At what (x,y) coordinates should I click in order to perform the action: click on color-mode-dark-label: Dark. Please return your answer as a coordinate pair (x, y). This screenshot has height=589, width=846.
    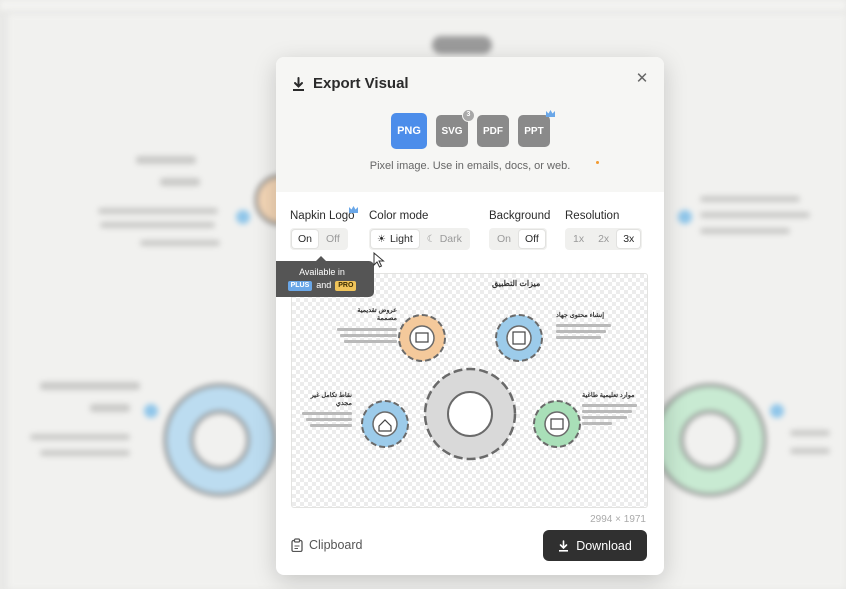
    Looking at the image, I should click on (450, 239).